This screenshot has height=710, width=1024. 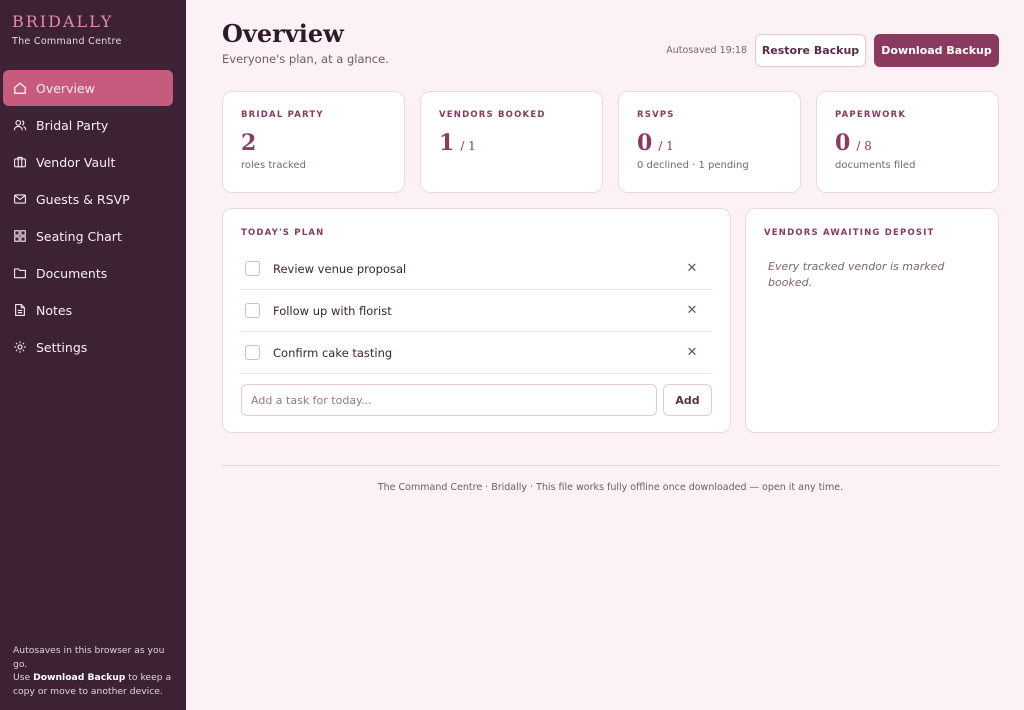 I want to click on sidebar-item-bridal-party: Bridal Party, so click(x=88, y=125).